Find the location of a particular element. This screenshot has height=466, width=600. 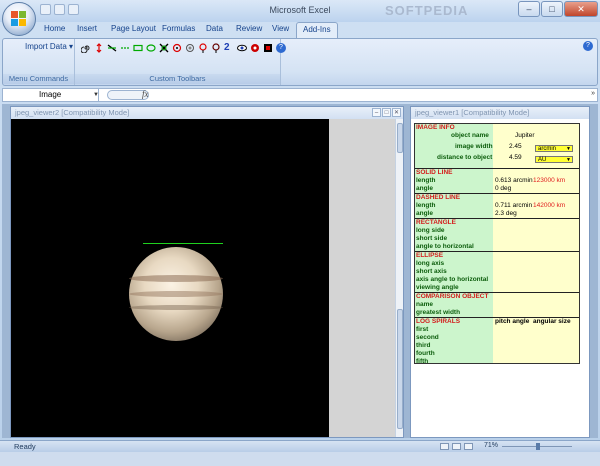

minimize-button: – is located at coordinates (529, 9).